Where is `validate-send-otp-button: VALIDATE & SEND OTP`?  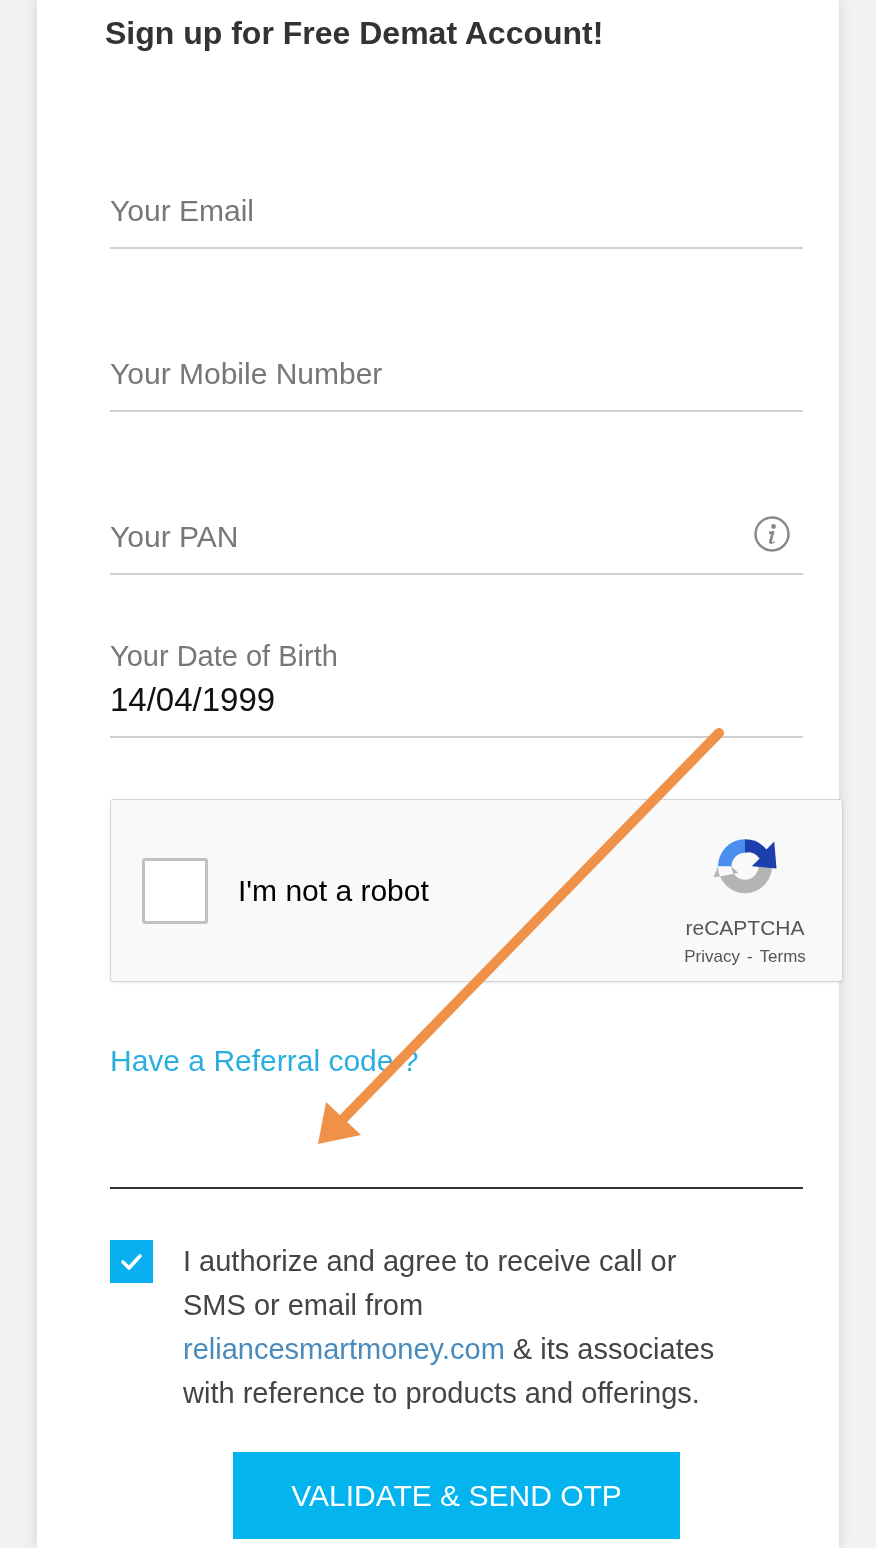 validate-send-otp-button: VALIDATE & SEND OTP is located at coordinates (456, 1495).